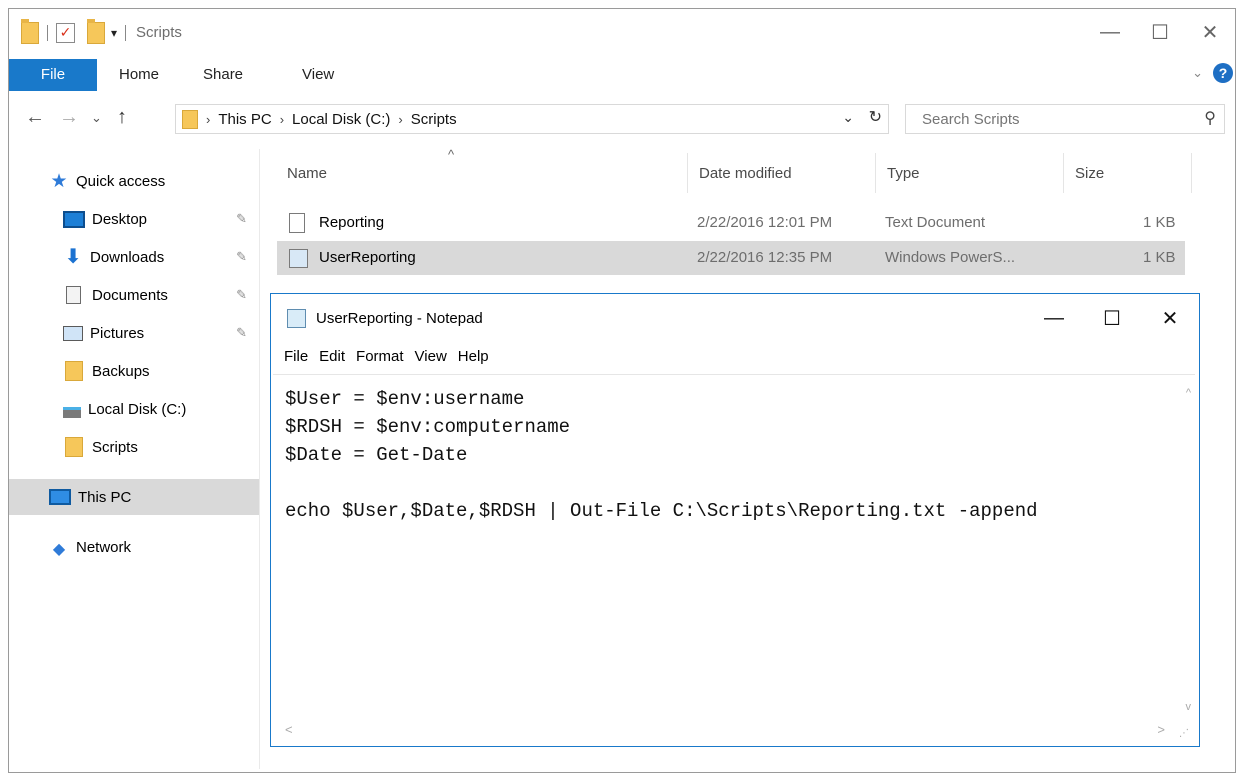 The height and width of the screenshot is (780, 1244). What do you see at coordinates (451, 154) in the screenshot?
I see `sort-ascending-icon: ^` at bounding box center [451, 154].